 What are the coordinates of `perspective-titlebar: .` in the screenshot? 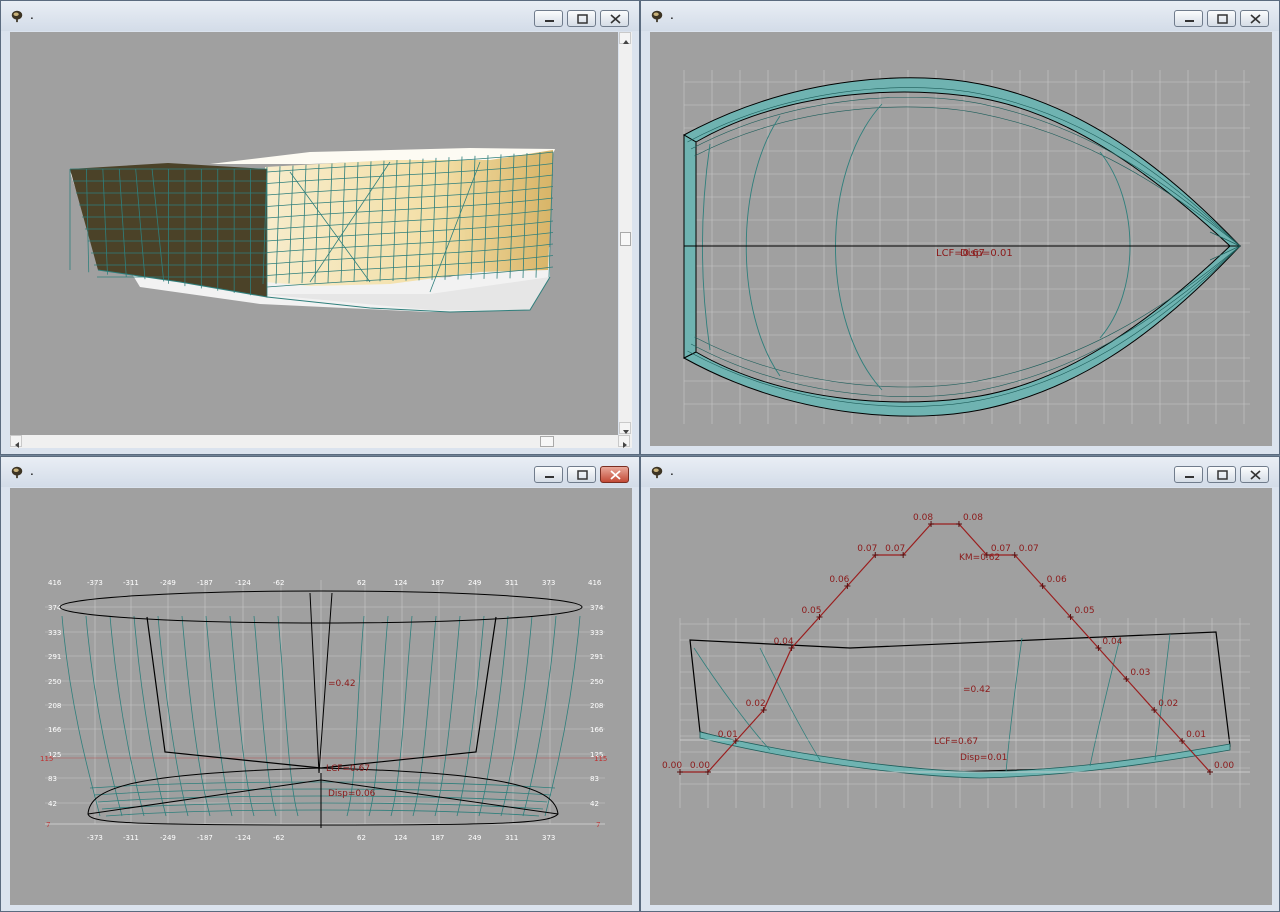 It's located at (320, 16).